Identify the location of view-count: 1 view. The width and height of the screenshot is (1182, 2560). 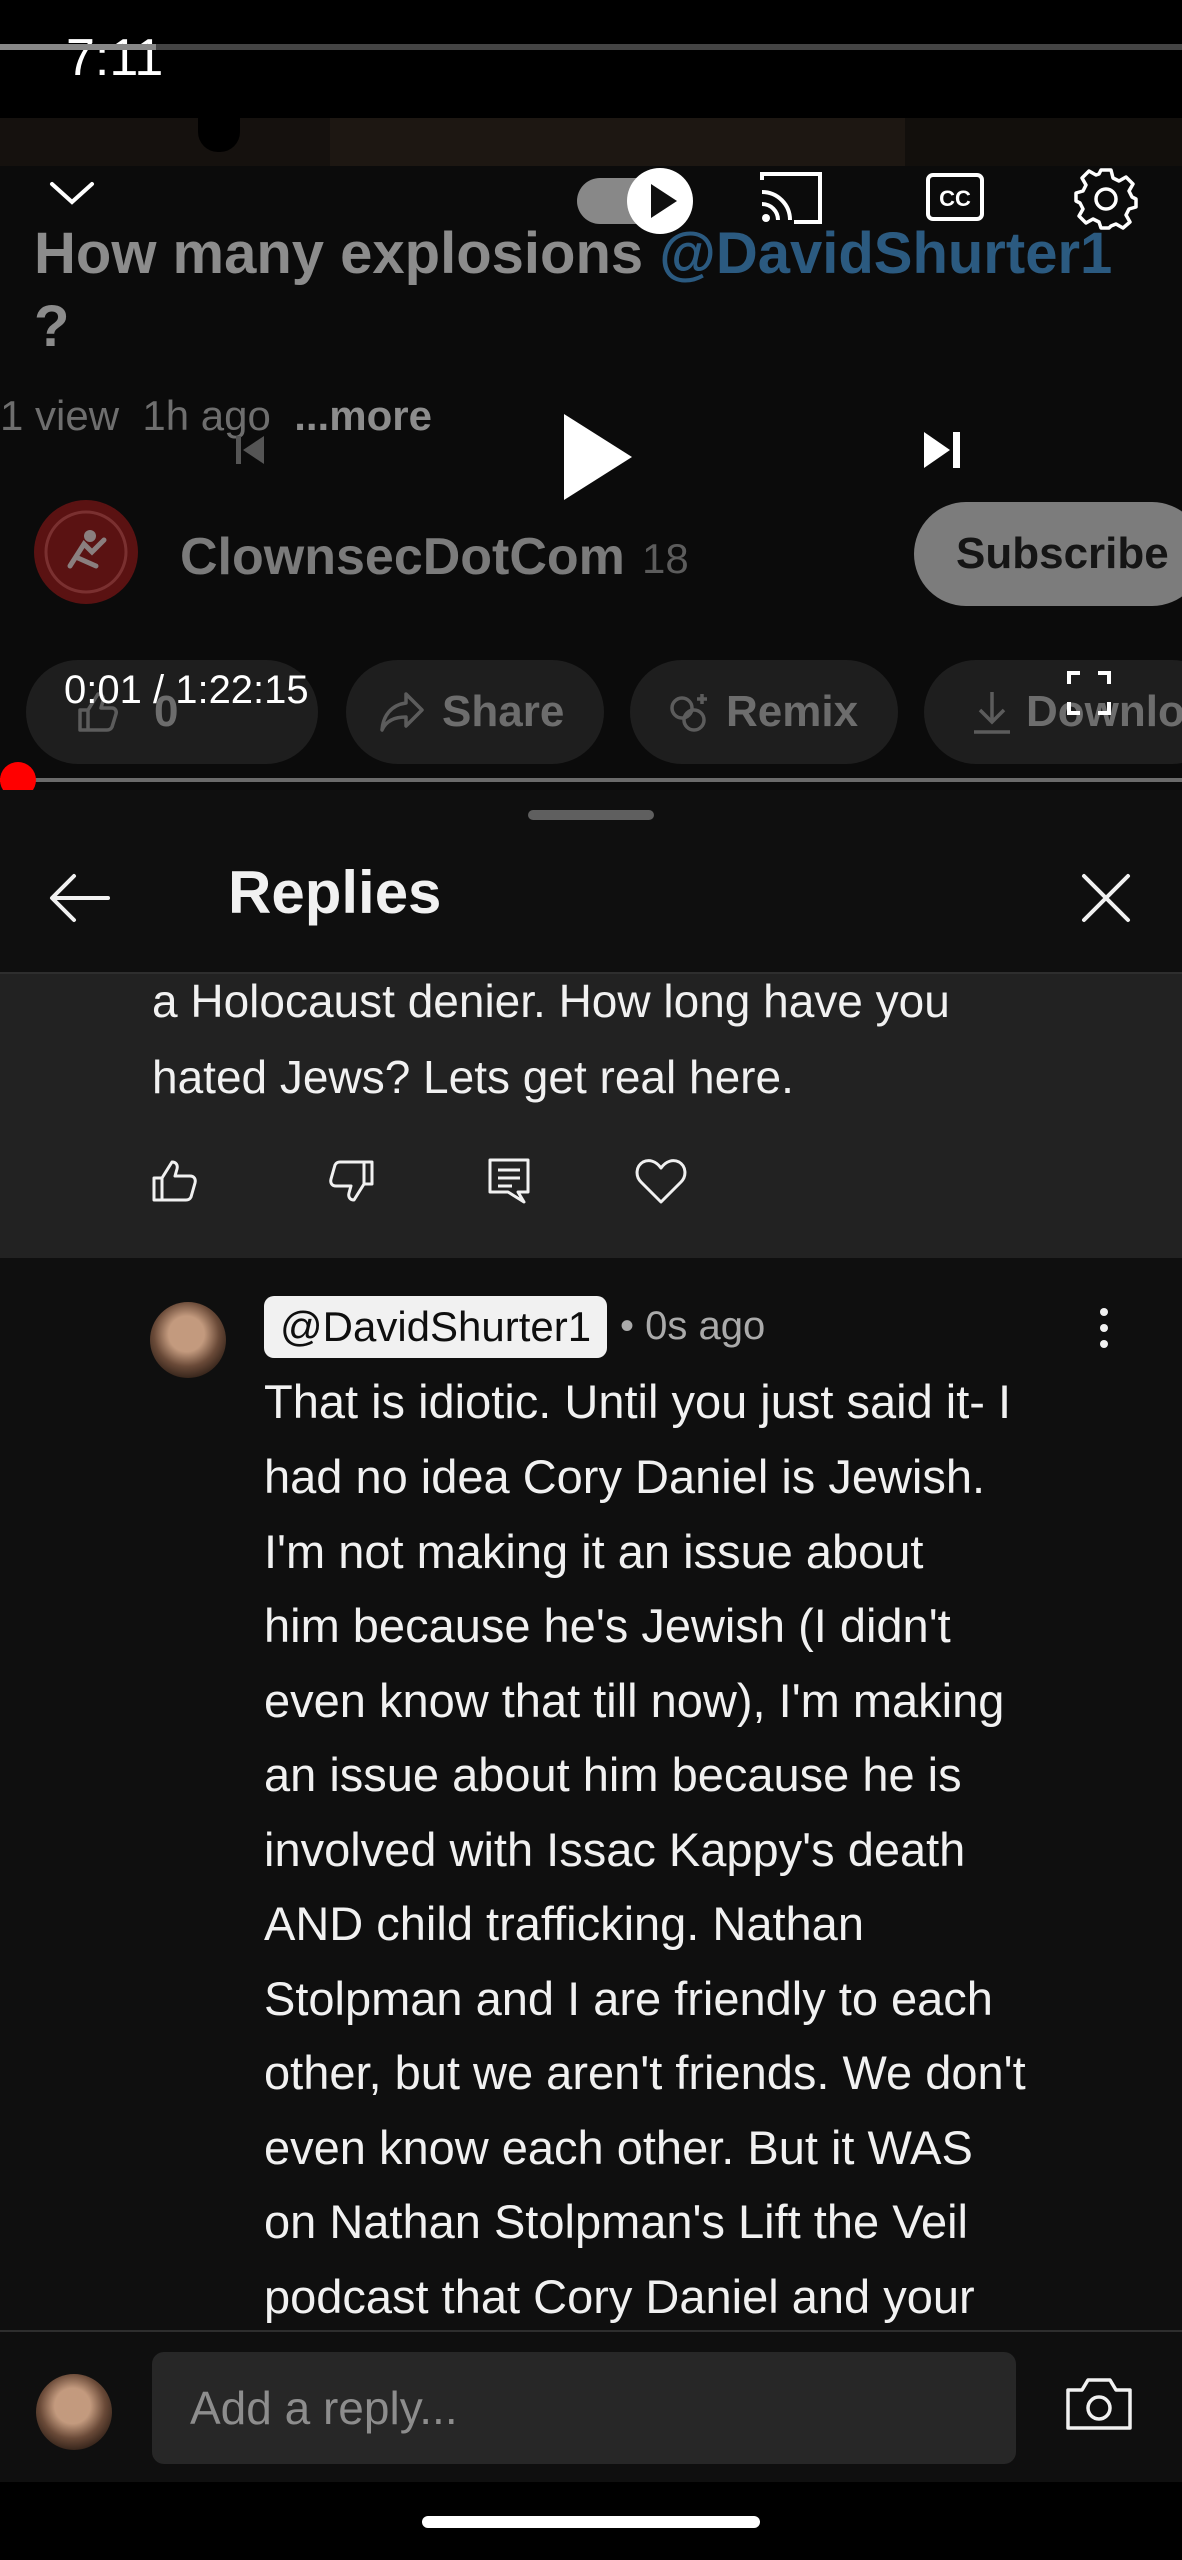
(60, 415).